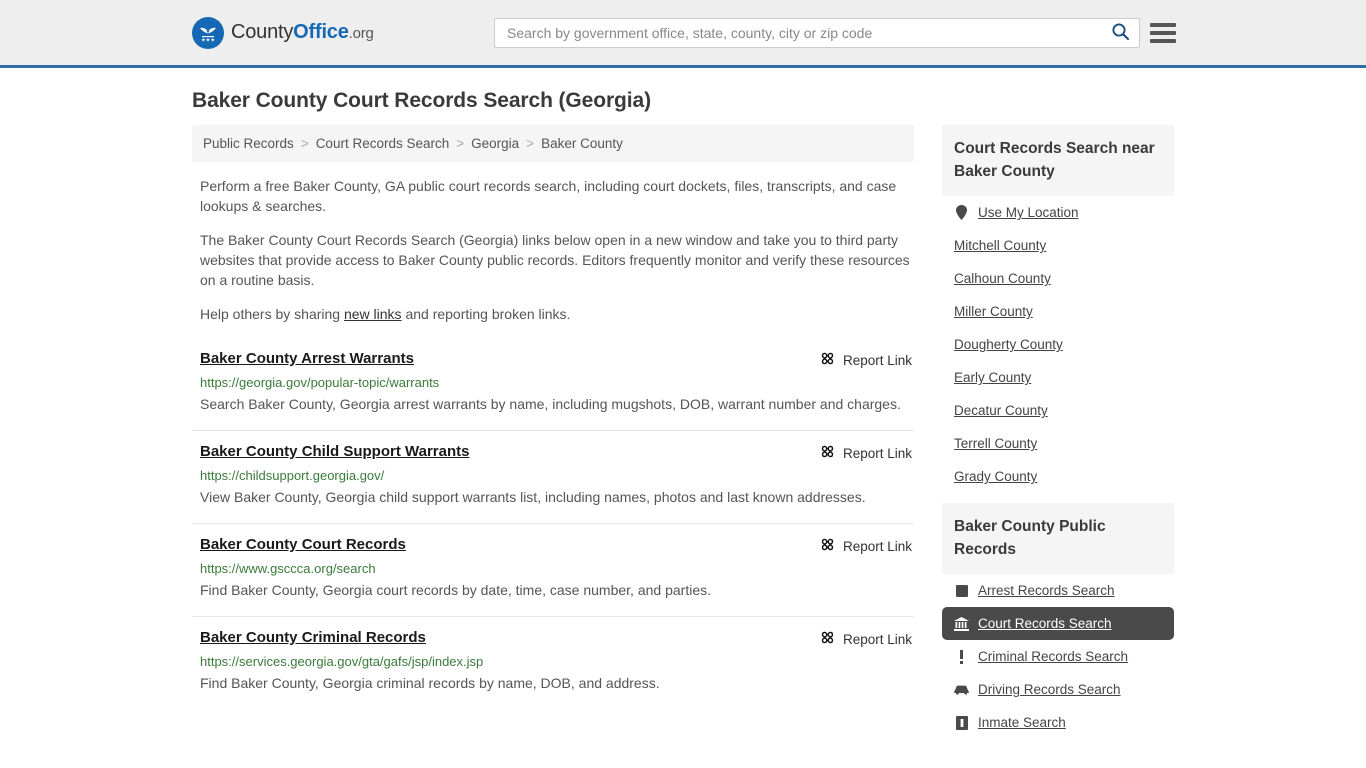  I want to click on breadcrumb-item-baker-county: Baker County, so click(582, 143).